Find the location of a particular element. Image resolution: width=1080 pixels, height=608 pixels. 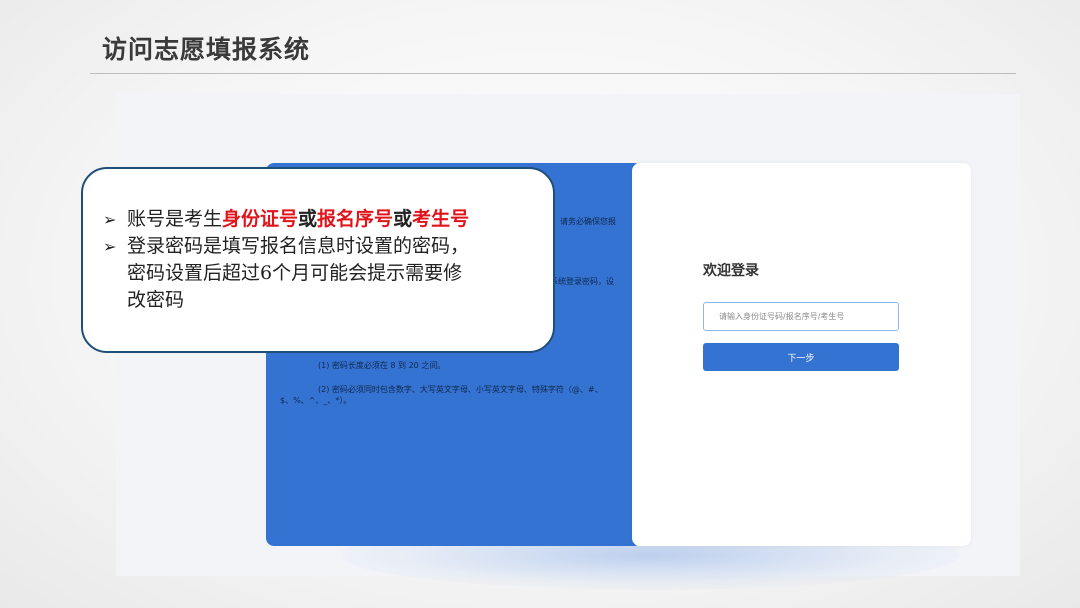

next-step-button: 下一步 is located at coordinates (801, 357).